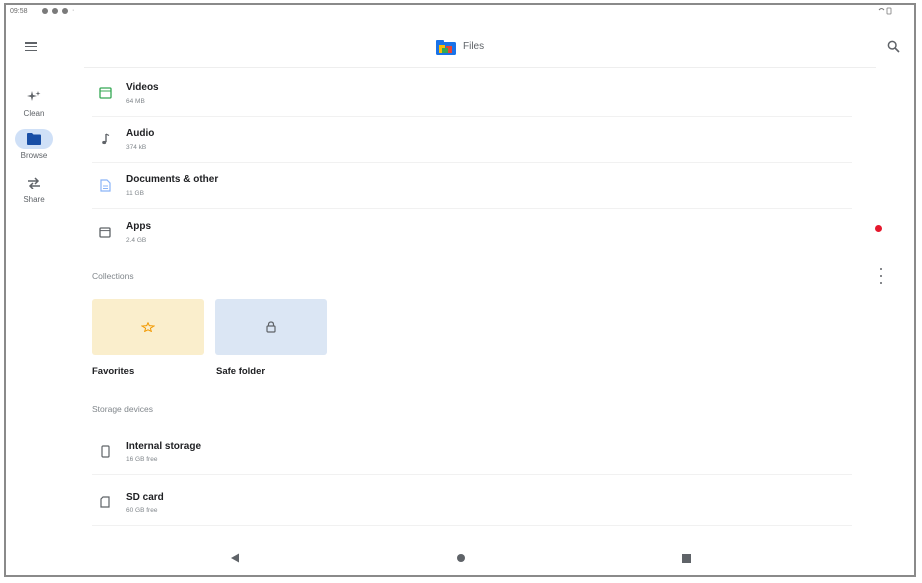  What do you see at coordinates (446, 47) in the screenshot?
I see `files-logo-icon` at bounding box center [446, 47].